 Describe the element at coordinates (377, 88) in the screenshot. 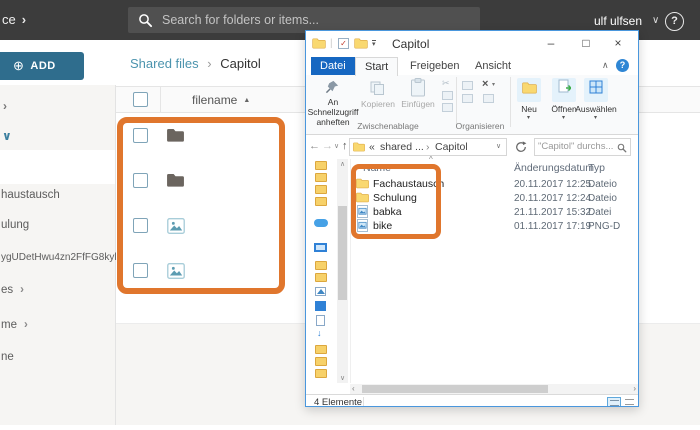

I see `copy-icon` at that location.